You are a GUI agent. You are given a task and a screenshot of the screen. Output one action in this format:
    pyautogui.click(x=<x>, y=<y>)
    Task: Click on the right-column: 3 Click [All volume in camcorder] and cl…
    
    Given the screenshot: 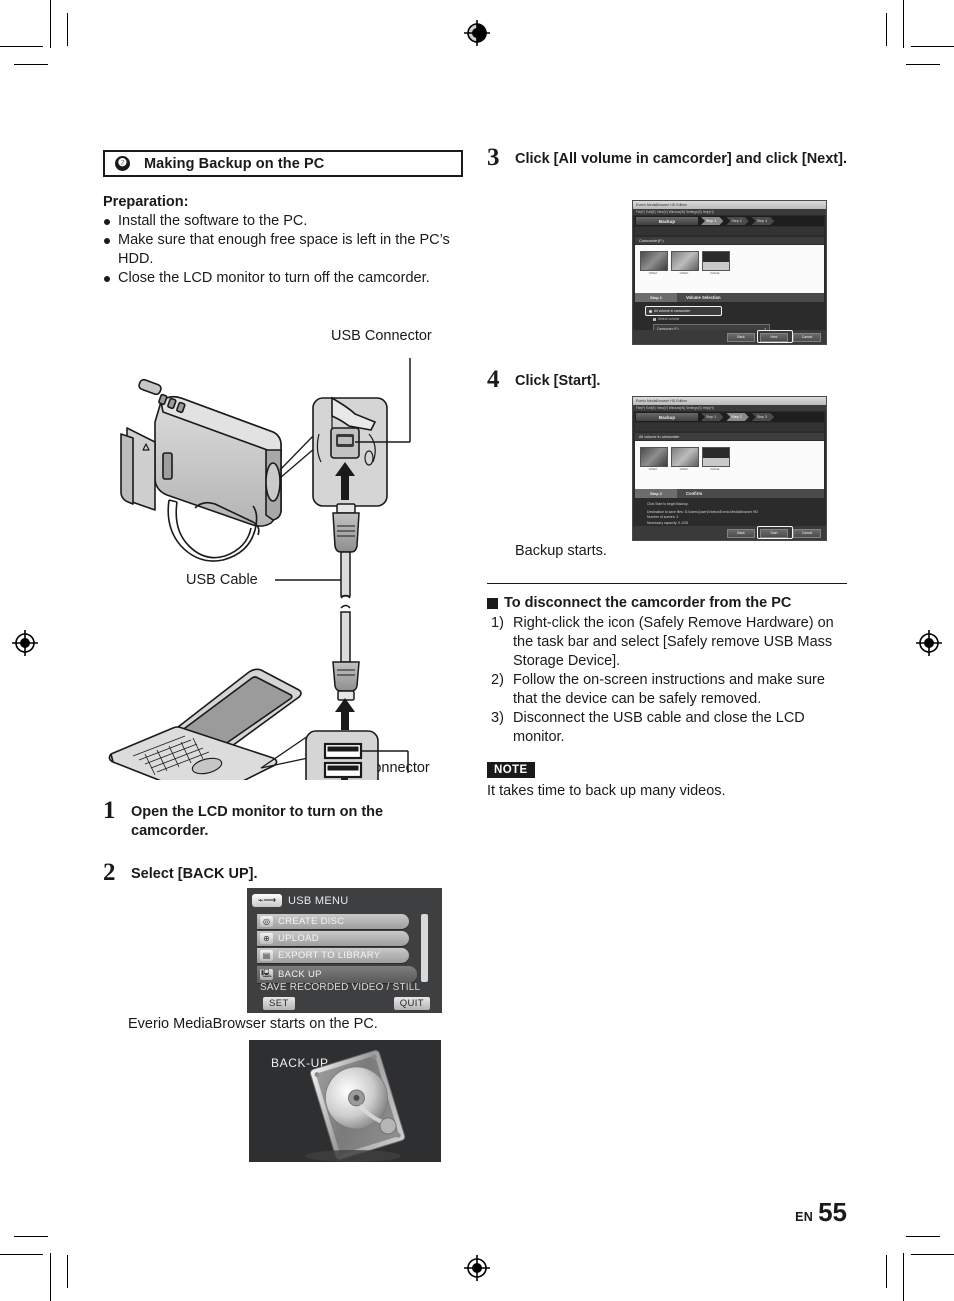 What is the action you would take?
    pyautogui.click(x=667, y=157)
    